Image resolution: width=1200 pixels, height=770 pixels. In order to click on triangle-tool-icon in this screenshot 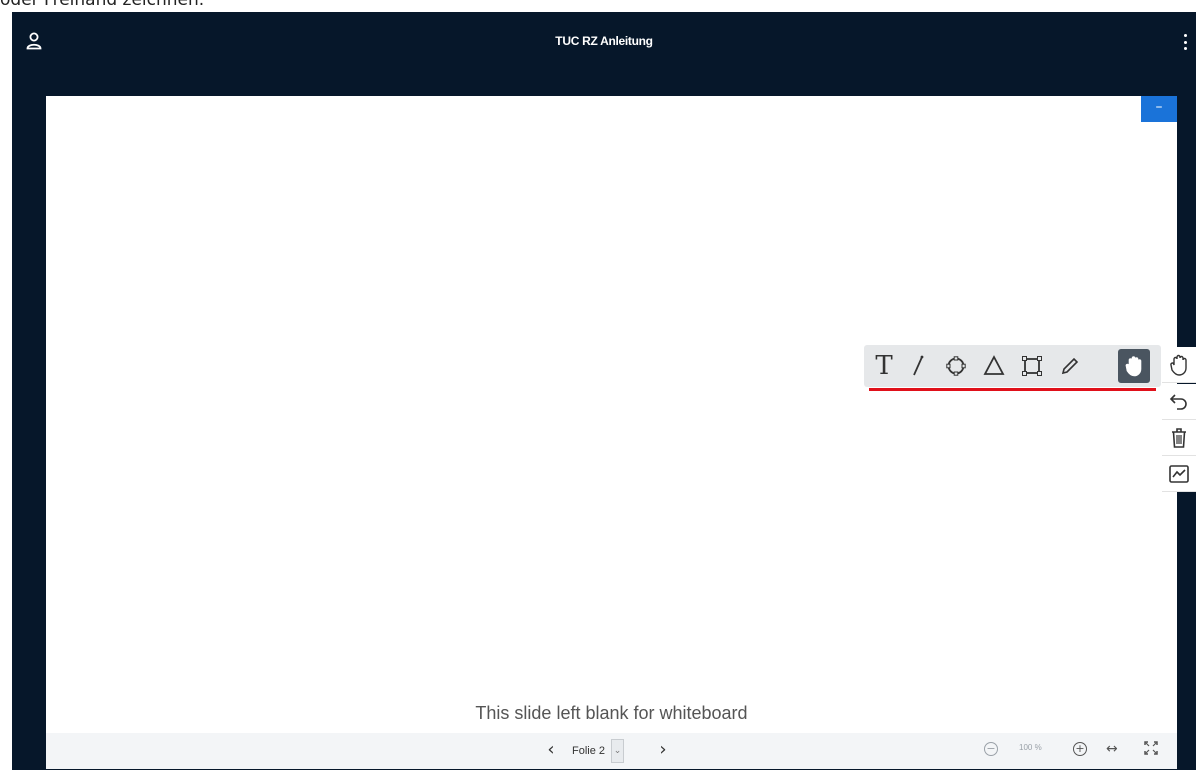, I will do `click(994, 366)`.